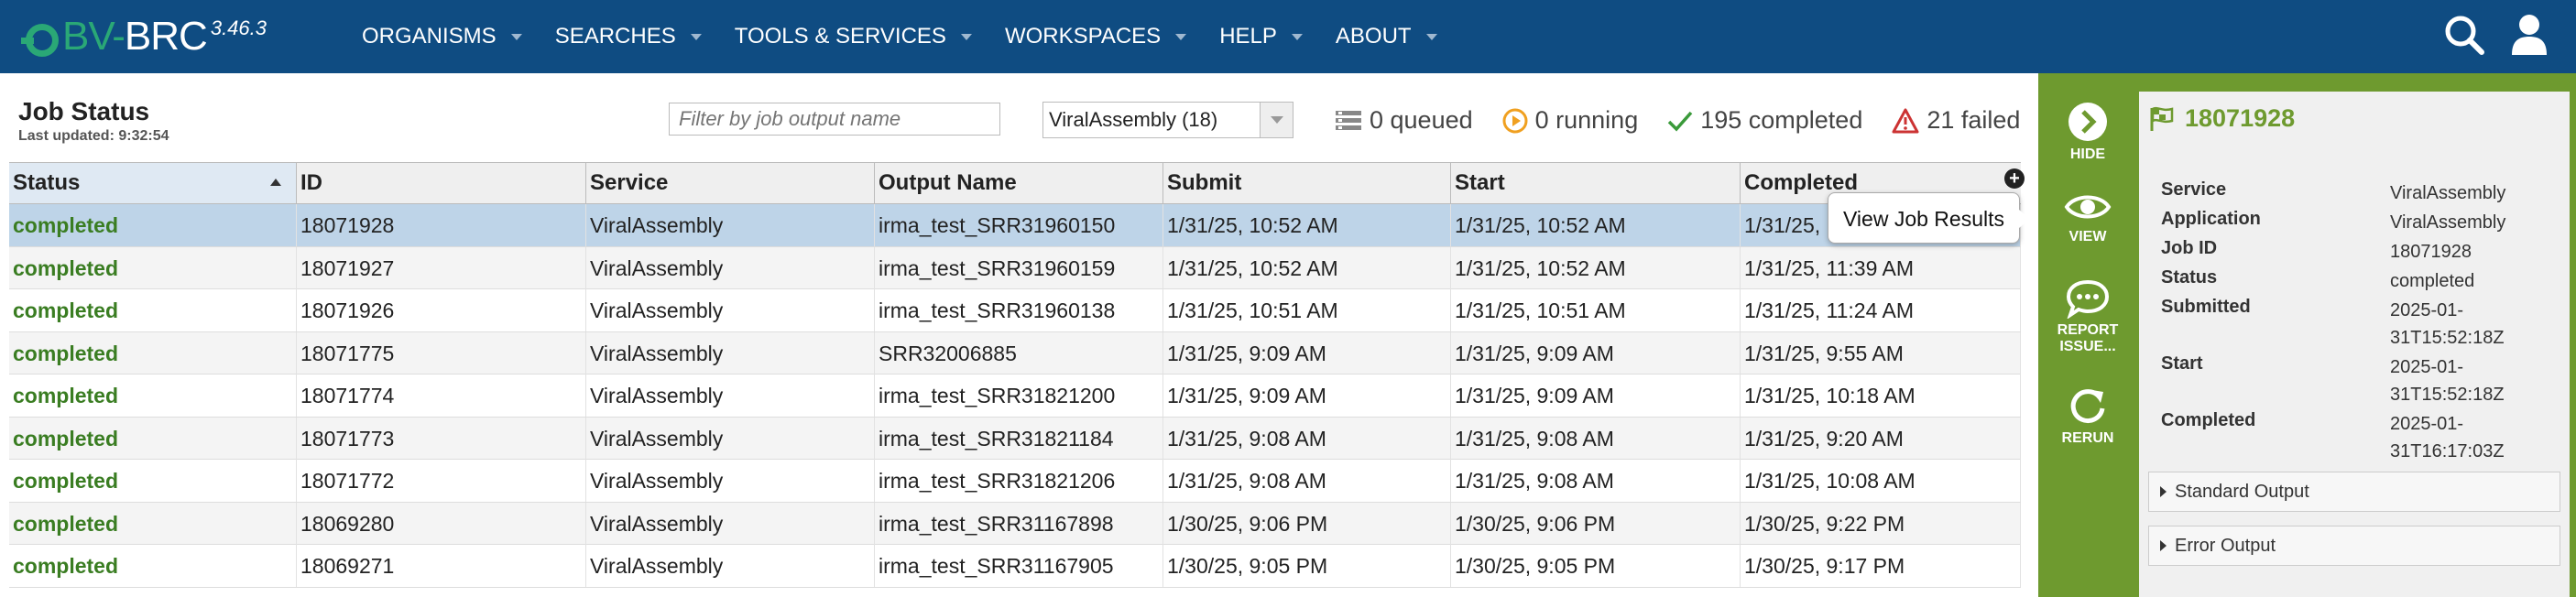 This screenshot has width=2576, height=597. I want to click on action-bar: HIDE VIEW REPORT ISSUE... RERUN, so click(2087, 335).